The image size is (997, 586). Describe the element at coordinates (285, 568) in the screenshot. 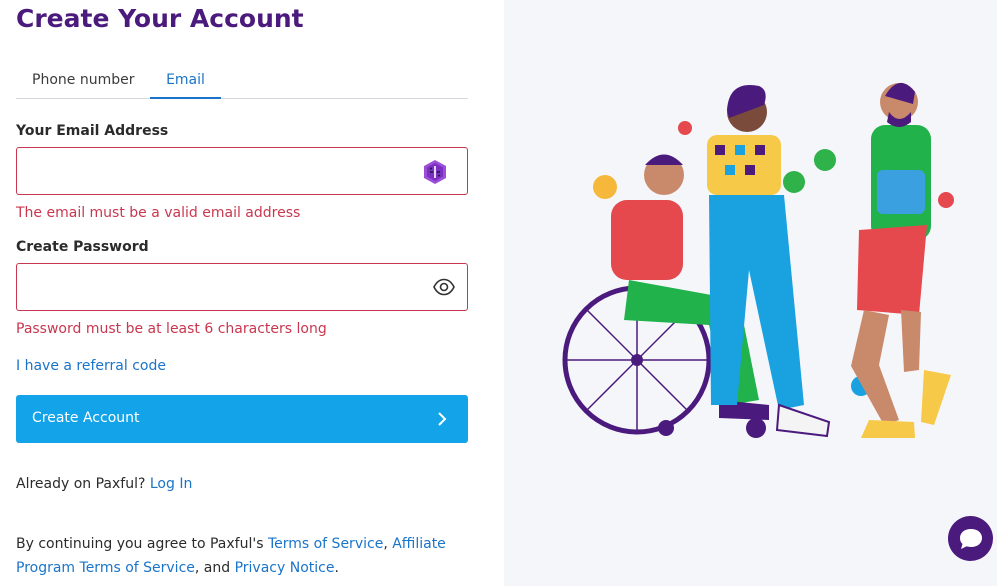

I see `privacy-notice-link: Privacy Notice` at that location.